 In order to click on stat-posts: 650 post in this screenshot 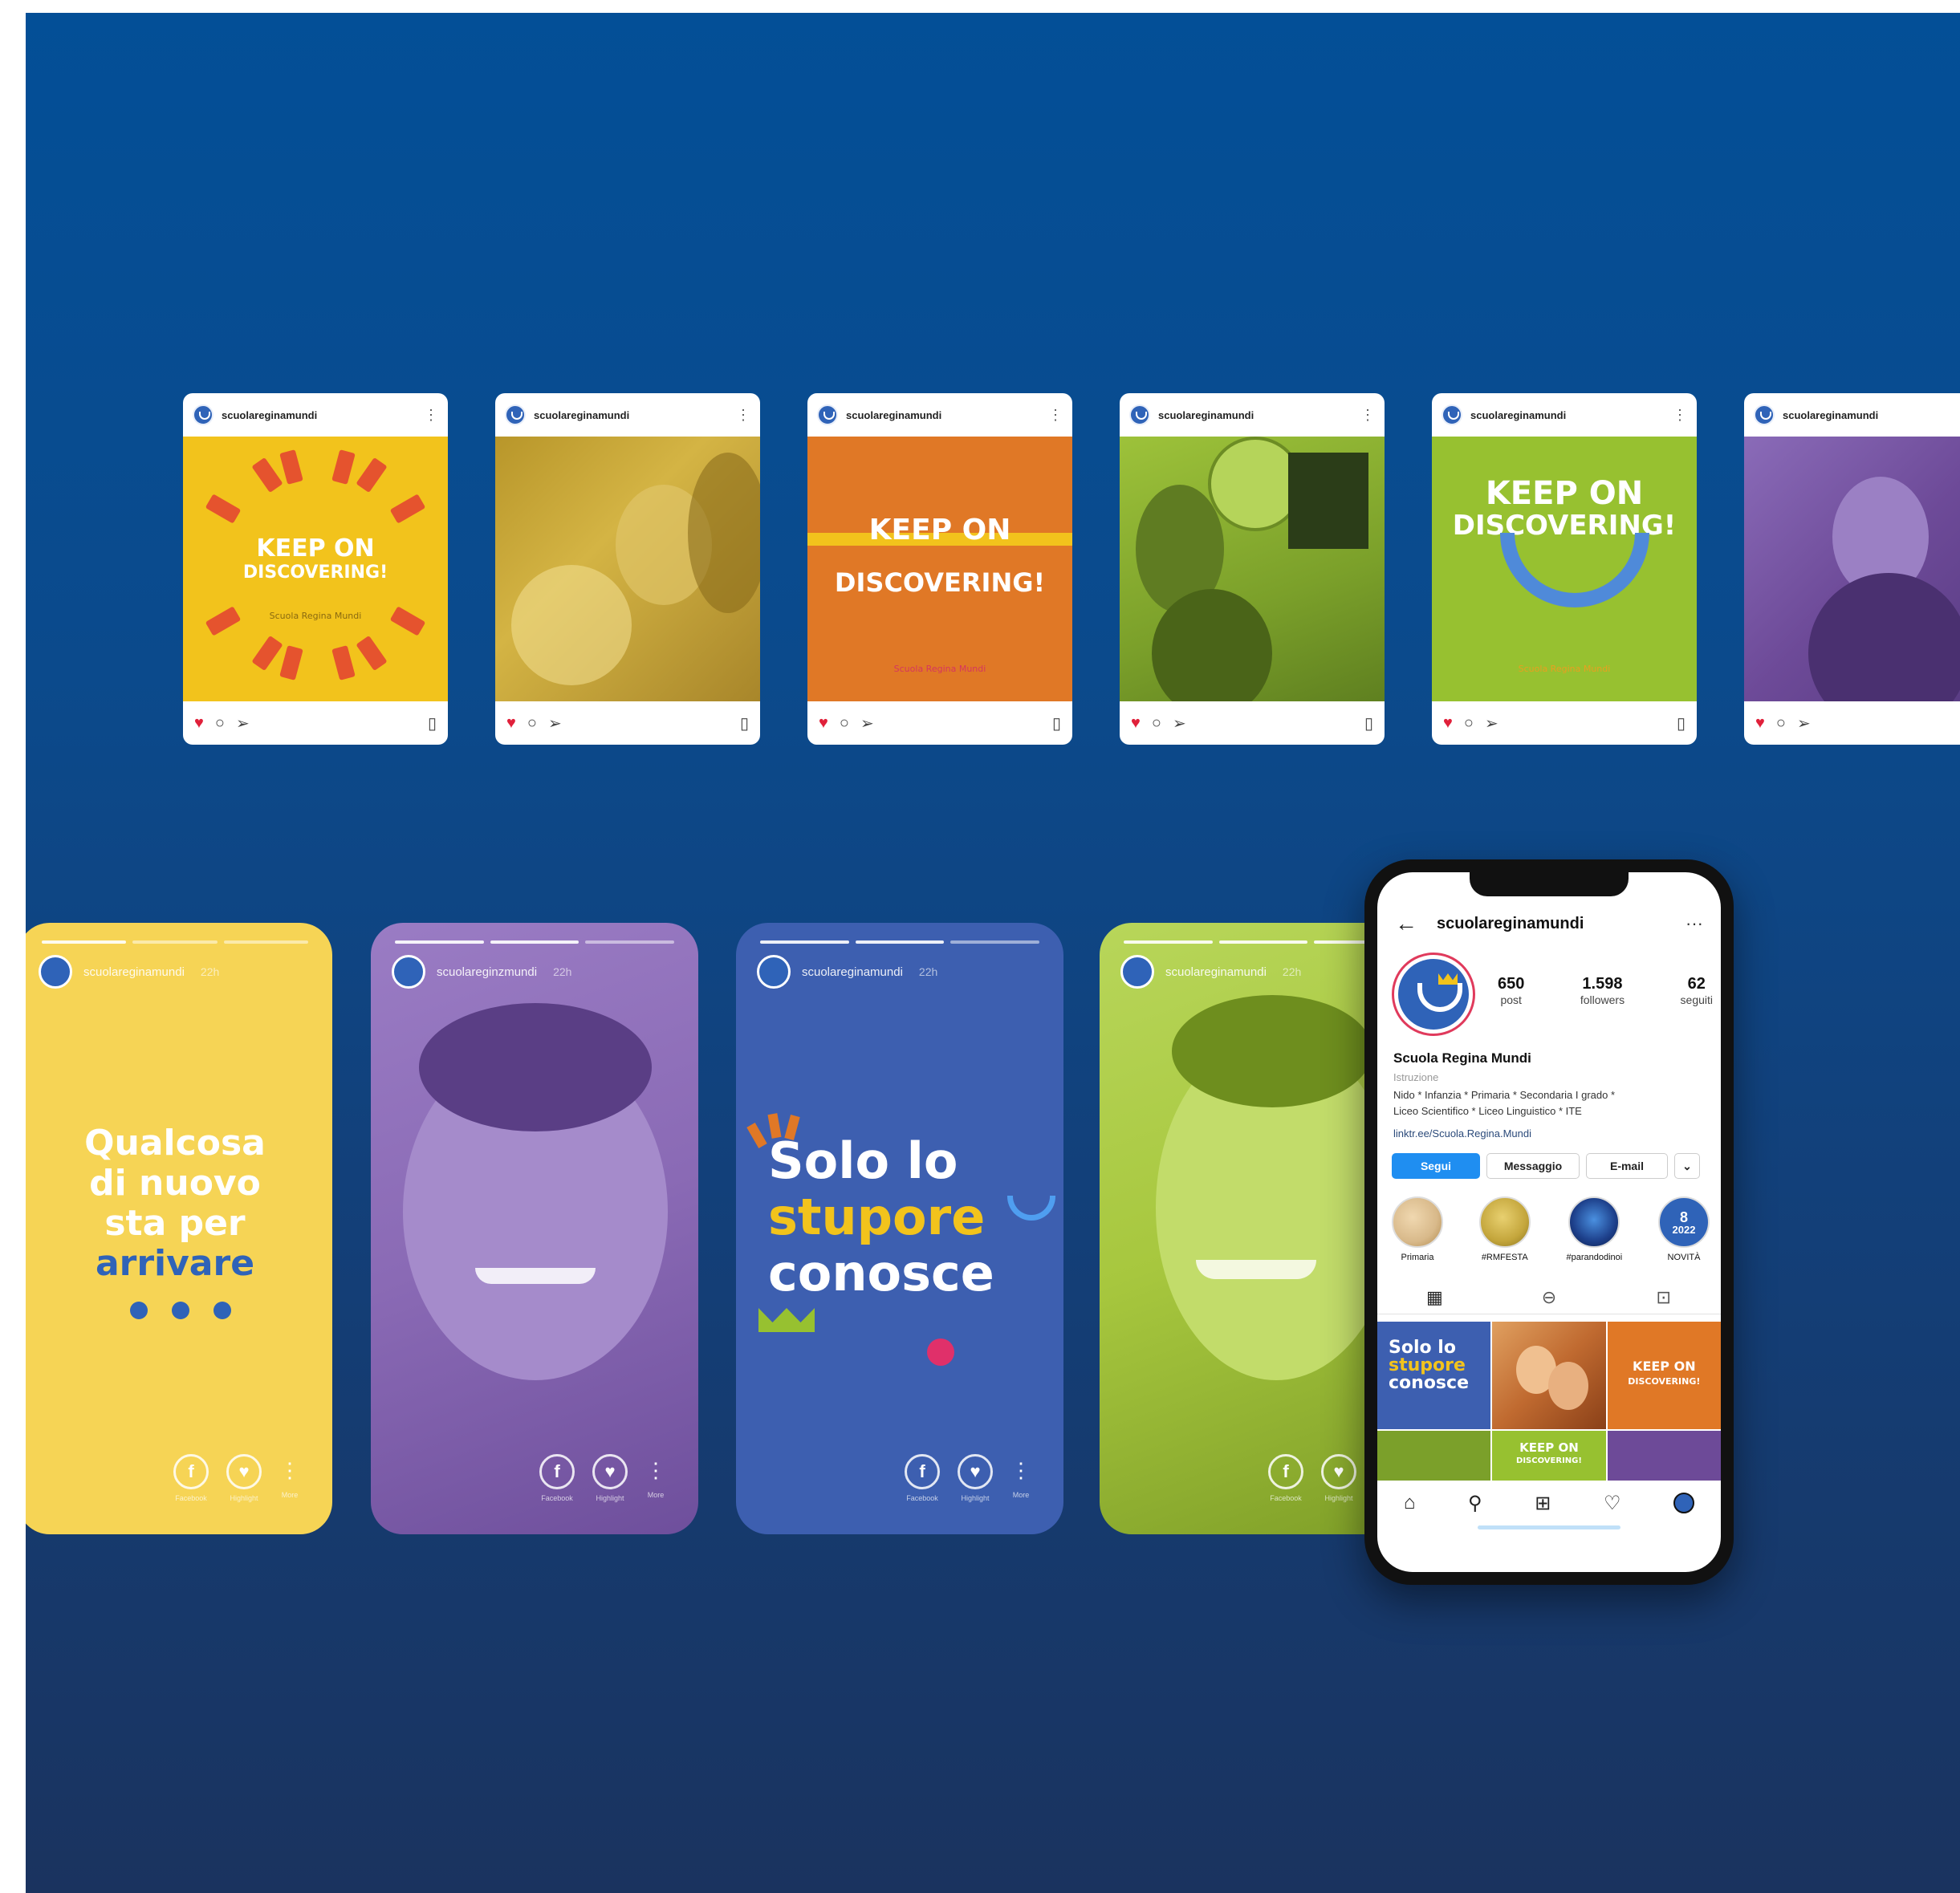, I will do `click(1511, 990)`.